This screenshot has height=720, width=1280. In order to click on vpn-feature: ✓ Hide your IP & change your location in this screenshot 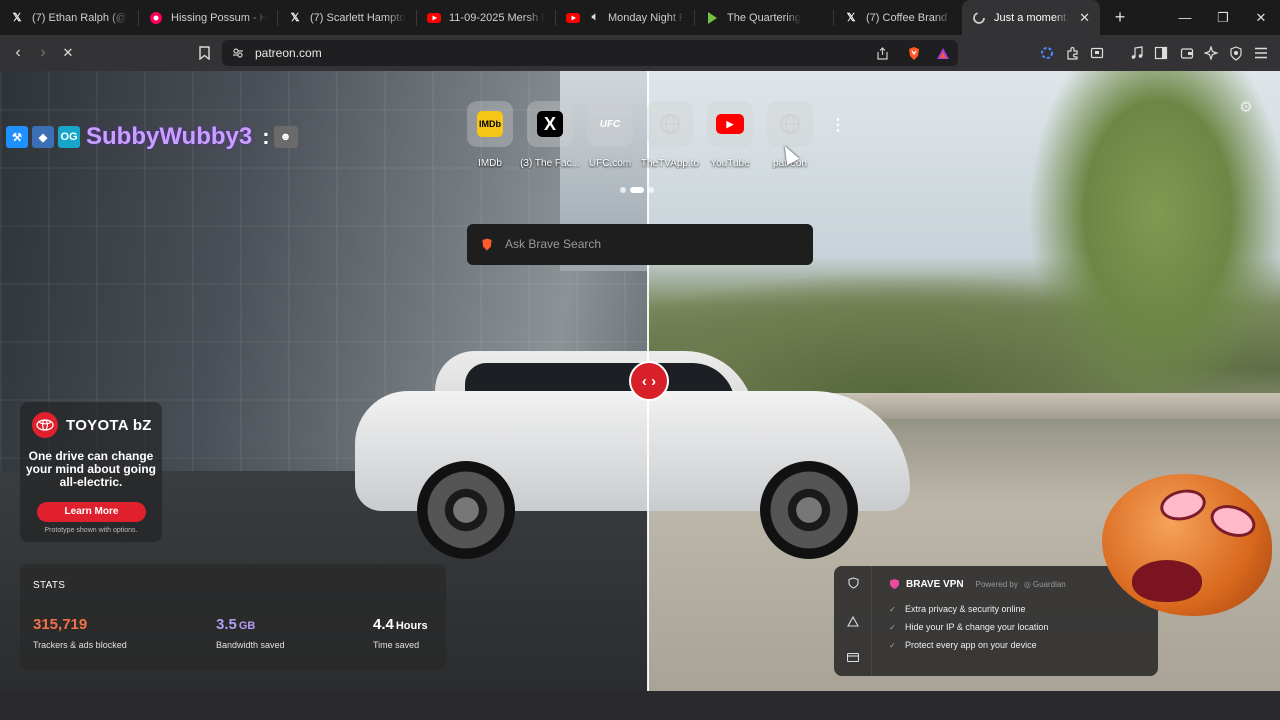, I will do `click(968, 627)`.